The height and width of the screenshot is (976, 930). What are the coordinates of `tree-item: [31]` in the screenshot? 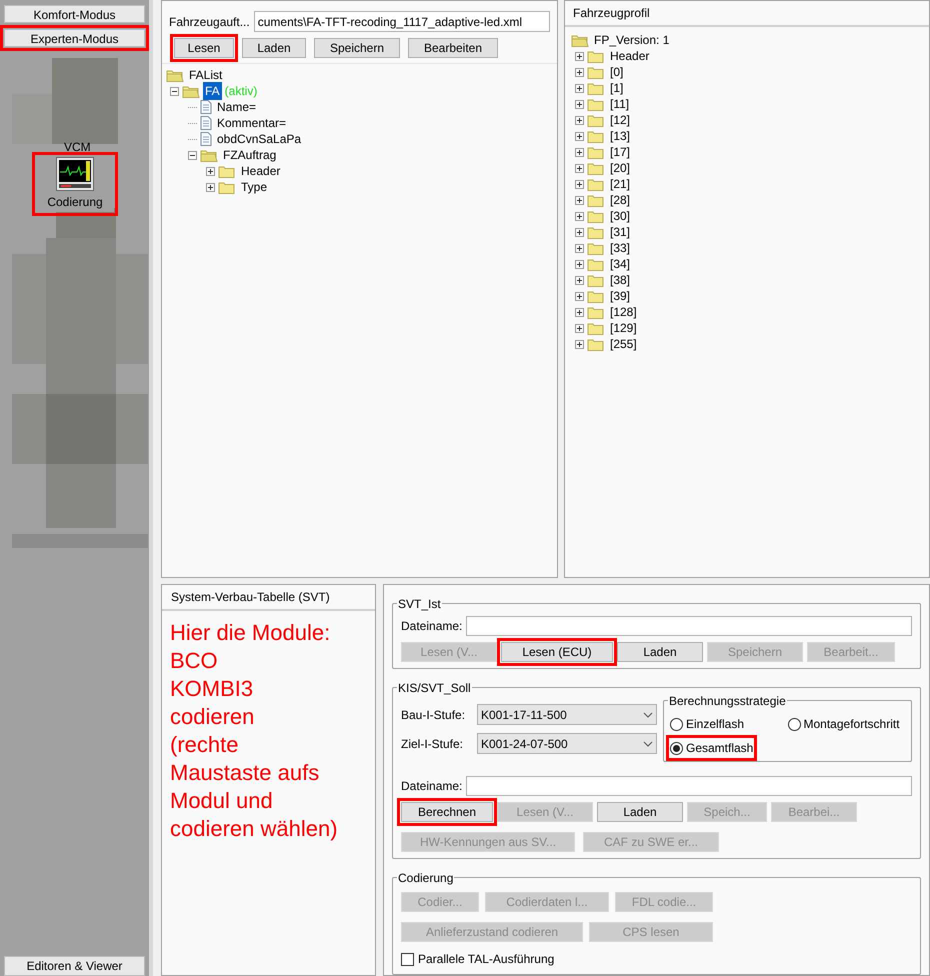 It's located at (620, 232).